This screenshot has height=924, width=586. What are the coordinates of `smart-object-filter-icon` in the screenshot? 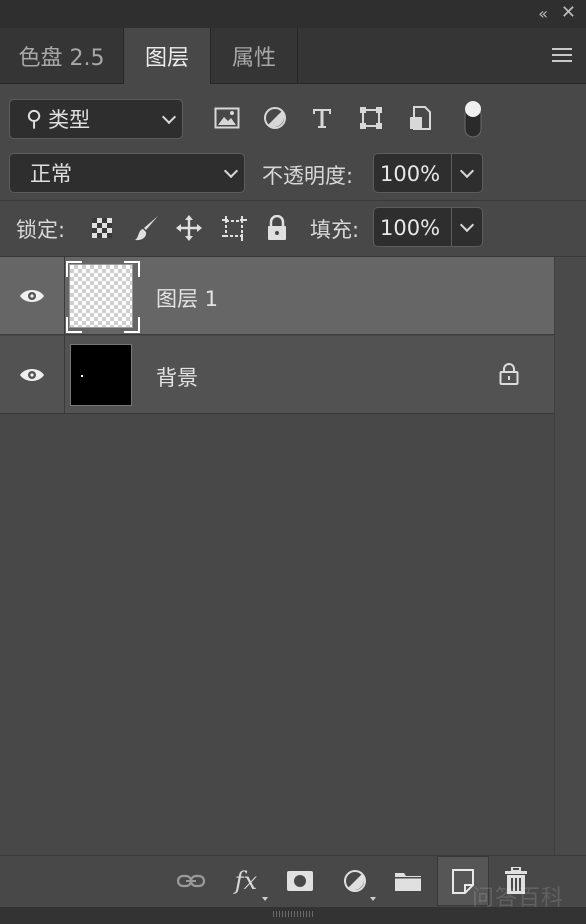 It's located at (420, 118).